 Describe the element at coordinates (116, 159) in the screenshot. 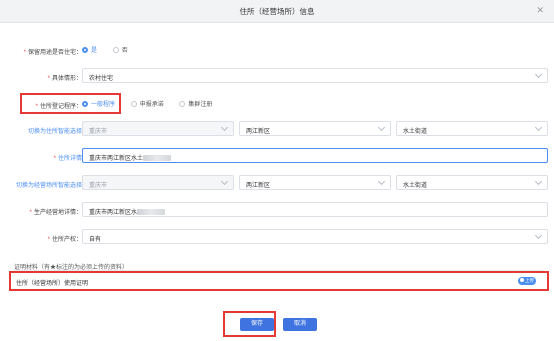

I see `detail-value: 重庆市两江新区水土` at that location.